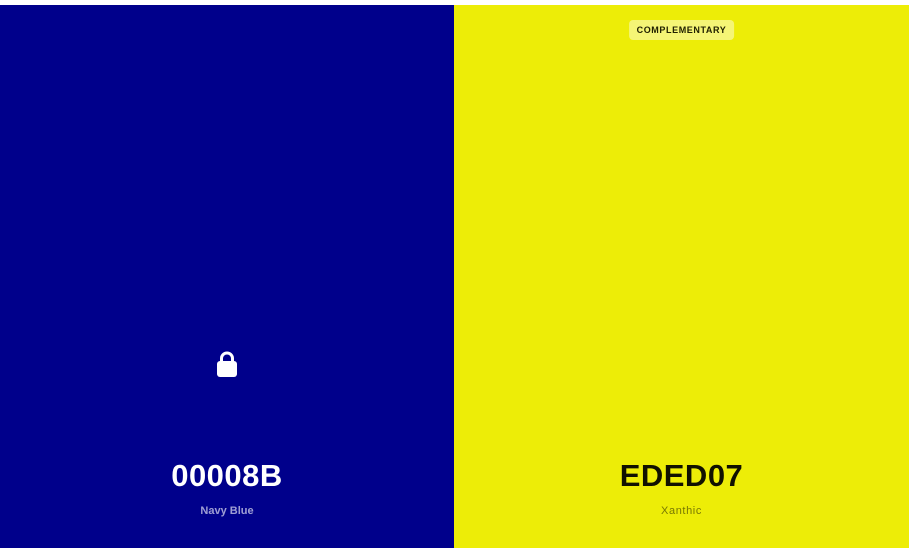  I want to click on color-name: Xanthic, so click(681, 511).